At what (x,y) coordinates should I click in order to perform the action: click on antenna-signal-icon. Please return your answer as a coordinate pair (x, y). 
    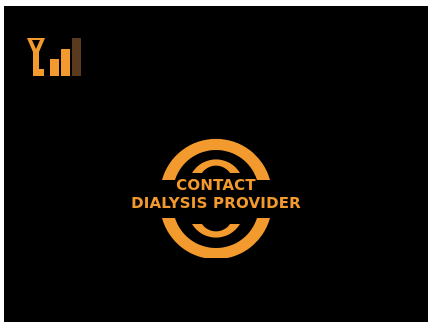
    Looking at the image, I should click on (54, 57).